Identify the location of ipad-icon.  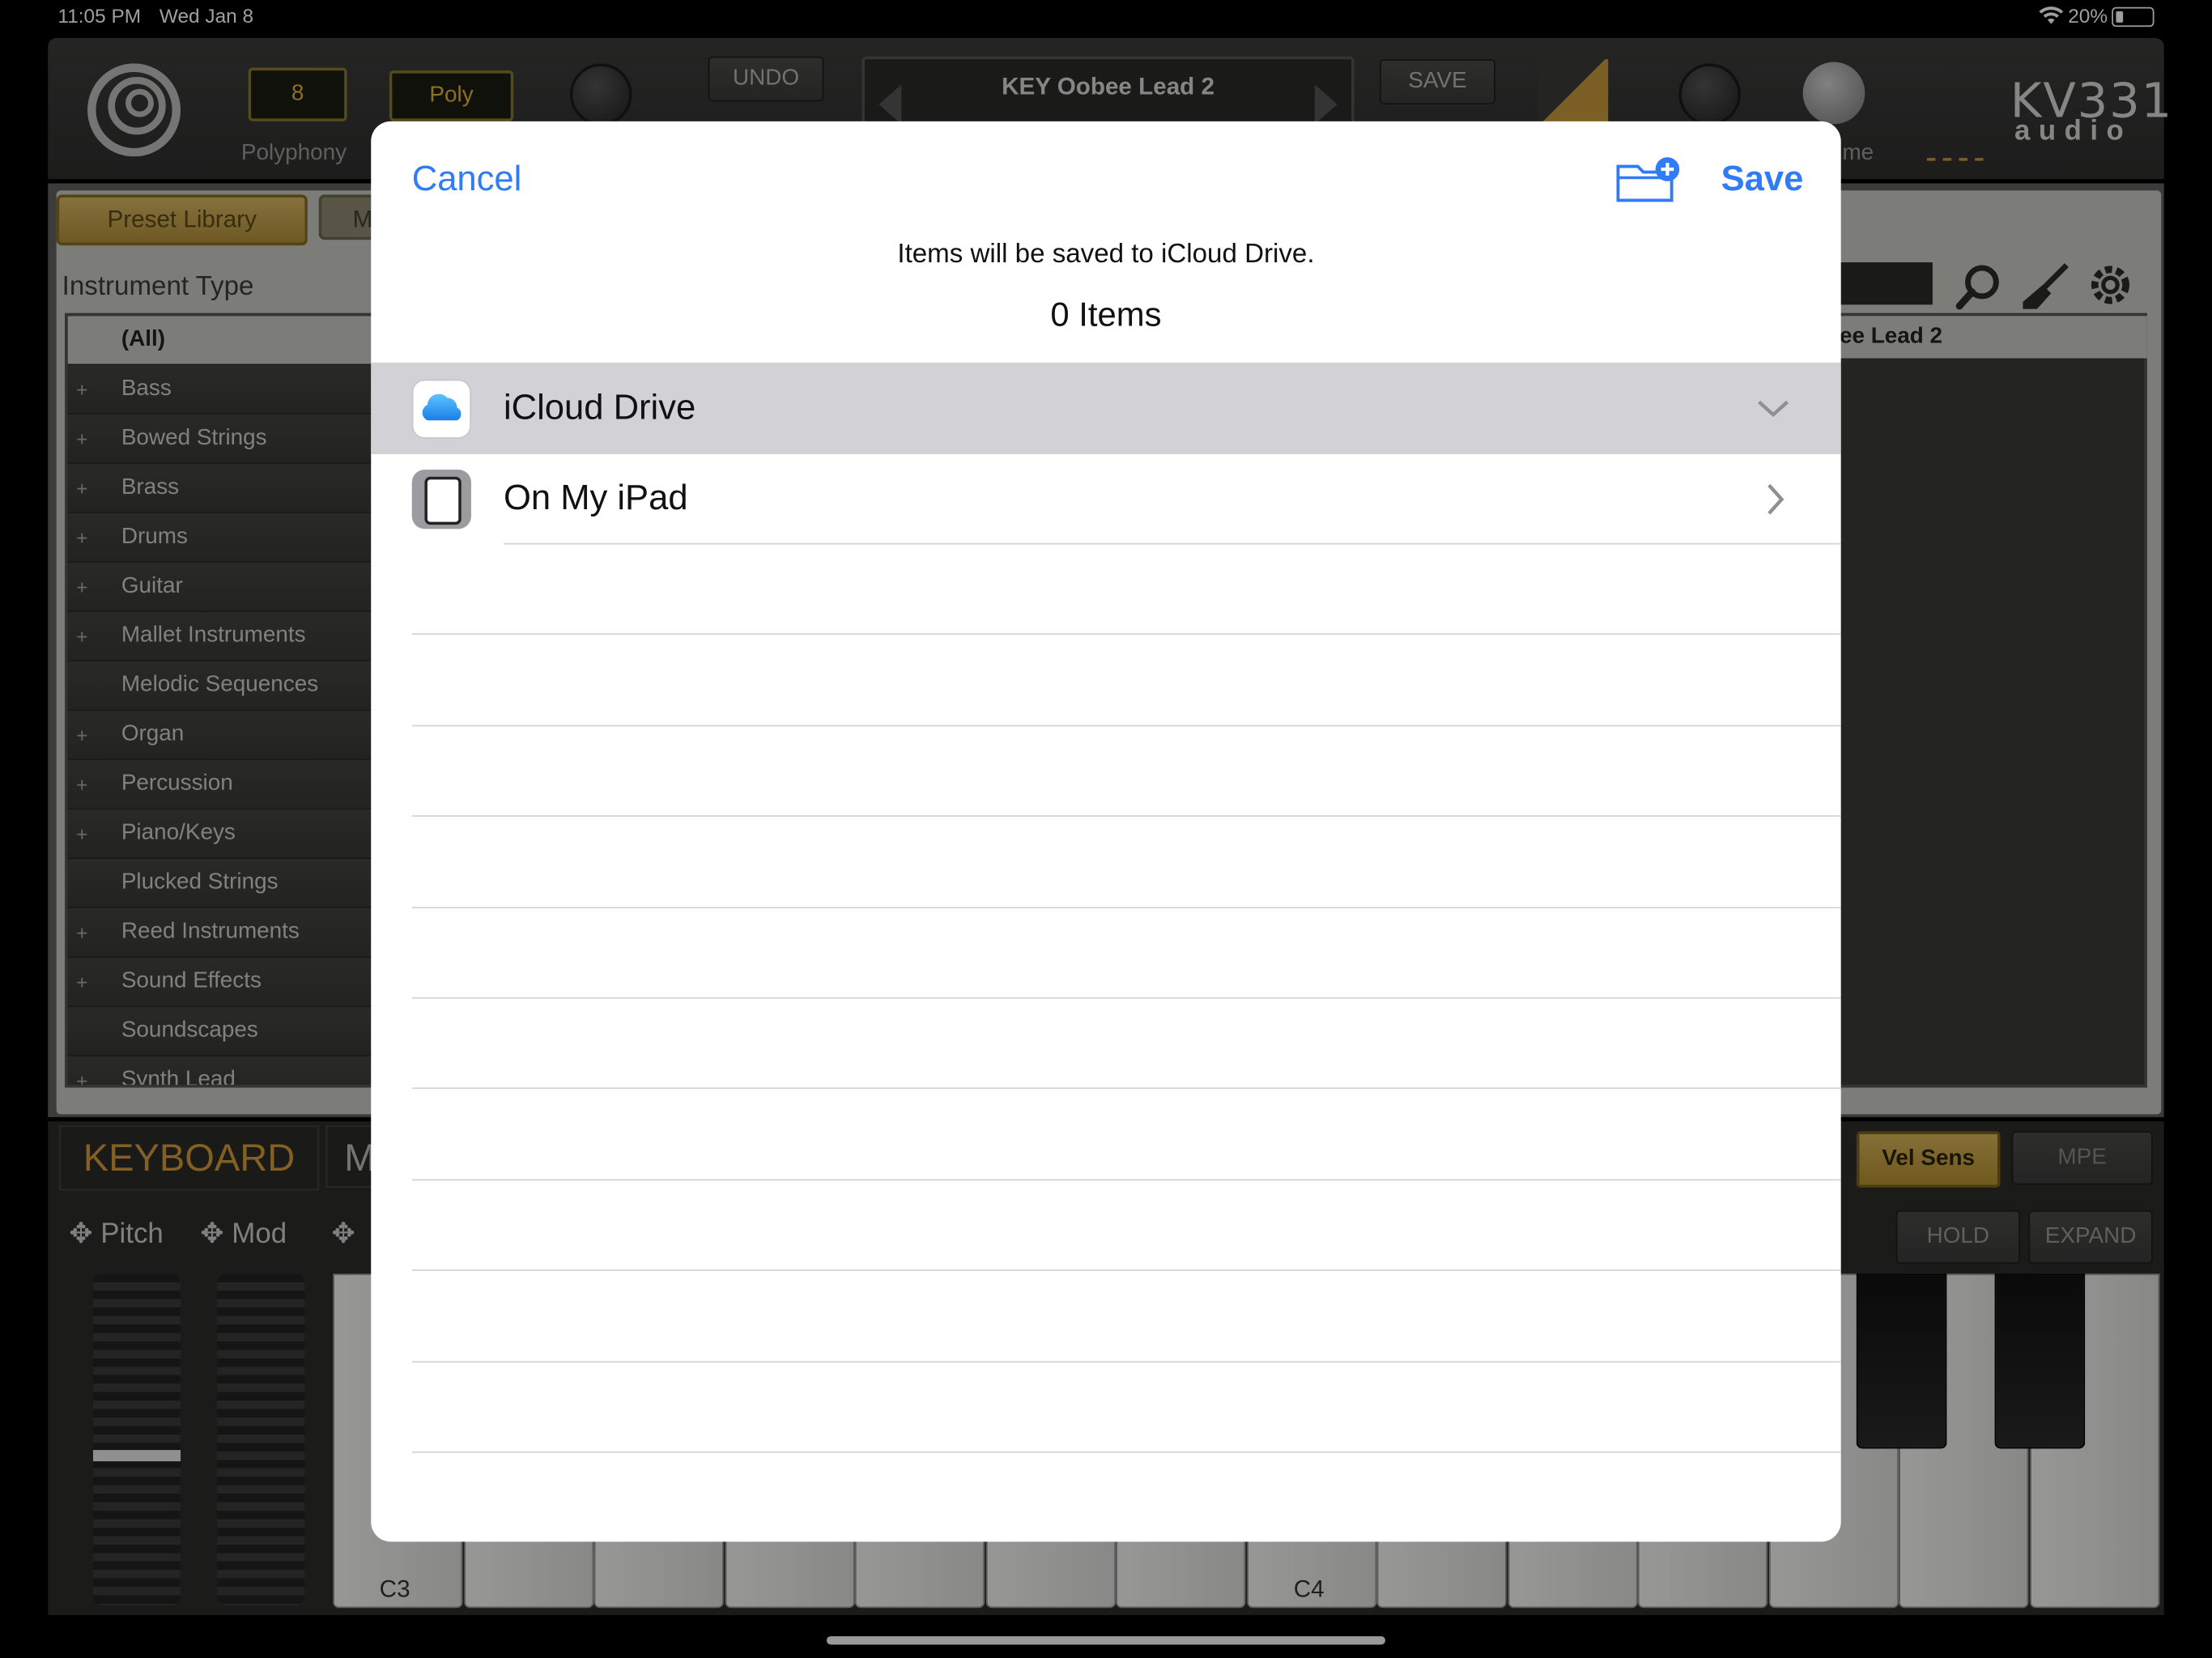
(441, 499).